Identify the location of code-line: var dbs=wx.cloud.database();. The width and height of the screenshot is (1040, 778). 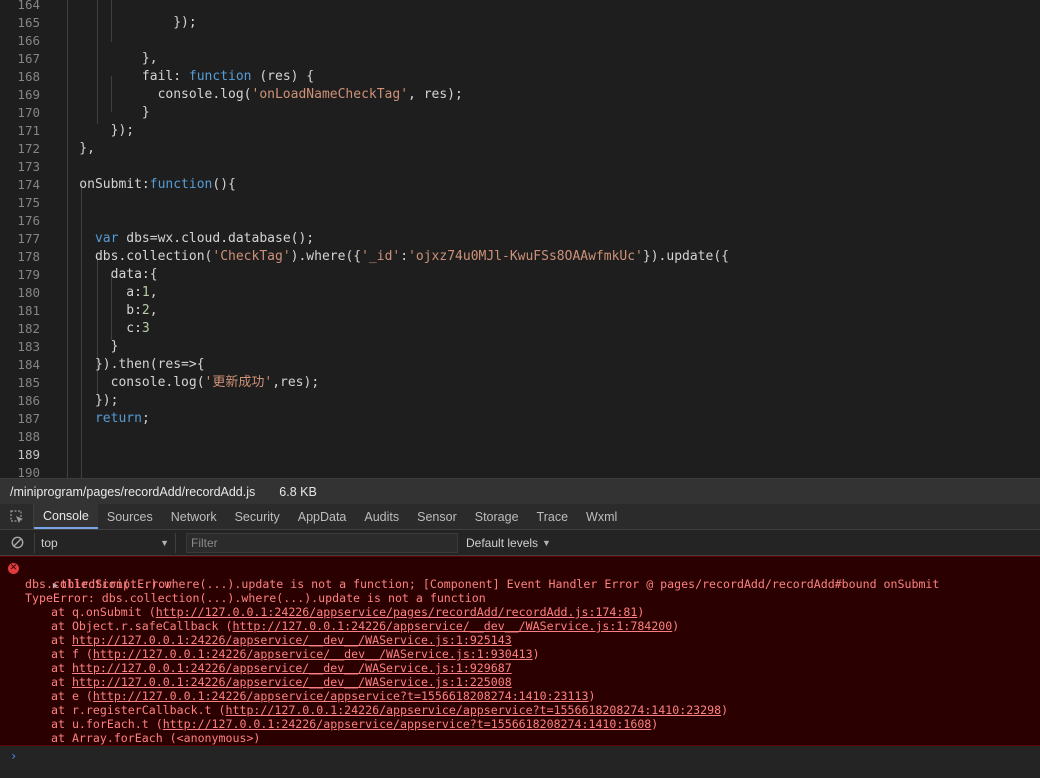
(544, 239).